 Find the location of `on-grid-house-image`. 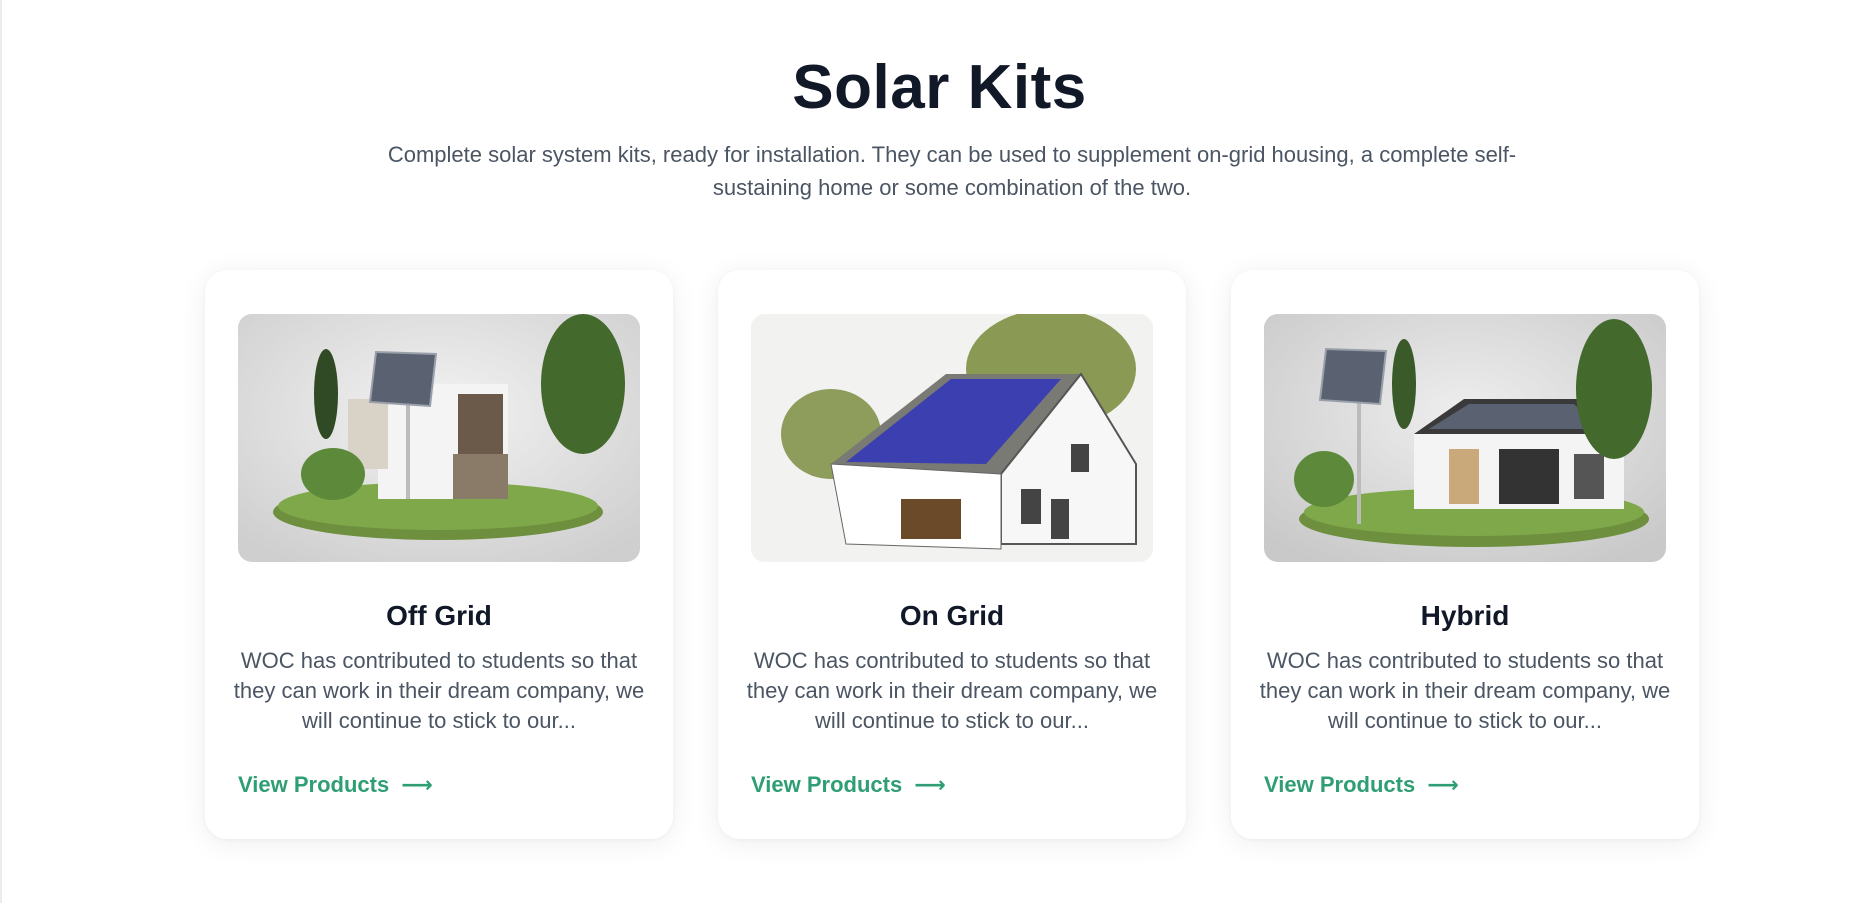

on-grid-house-image is located at coordinates (952, 438).